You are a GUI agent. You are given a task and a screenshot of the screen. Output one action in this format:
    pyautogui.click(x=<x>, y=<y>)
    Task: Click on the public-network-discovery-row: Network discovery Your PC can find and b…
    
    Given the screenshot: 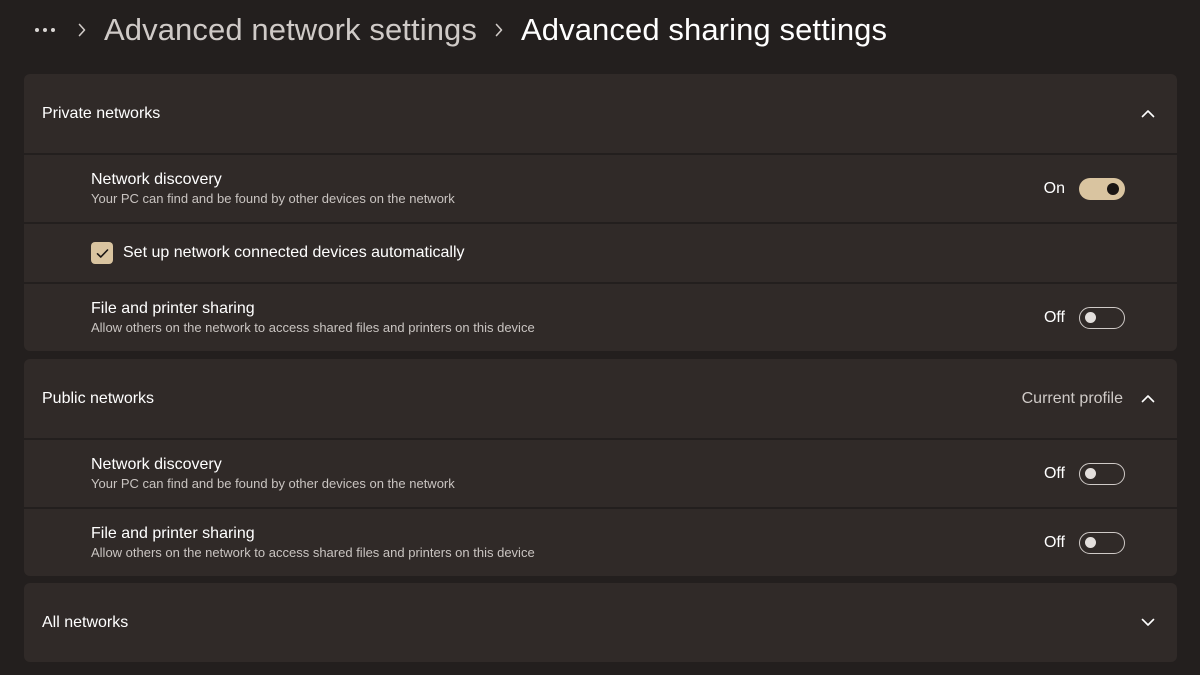 What is the action you would take?
    pyautogui.click(x=600, y=472)
    